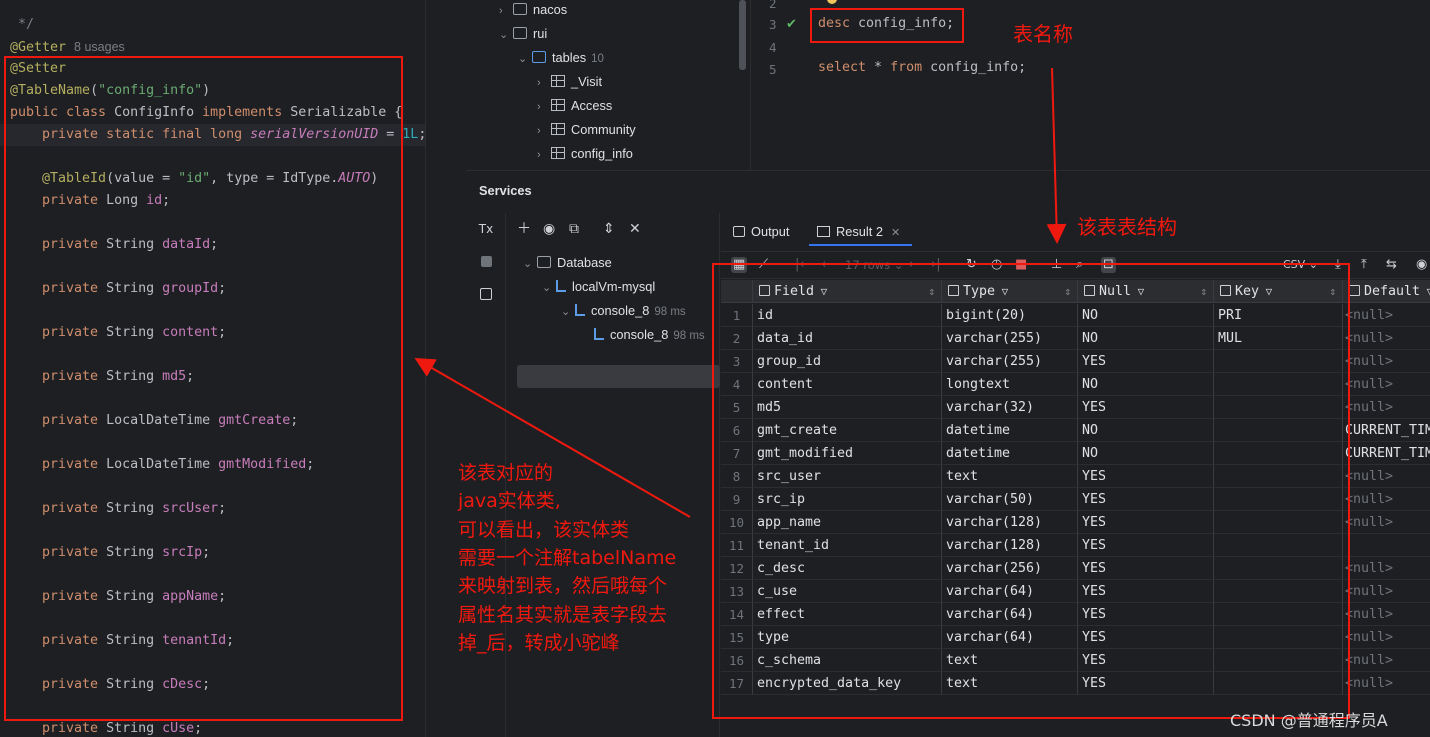 This screenshot has width=1430, height=737. I want to click on history-icon: ◷, so click(996, 265).